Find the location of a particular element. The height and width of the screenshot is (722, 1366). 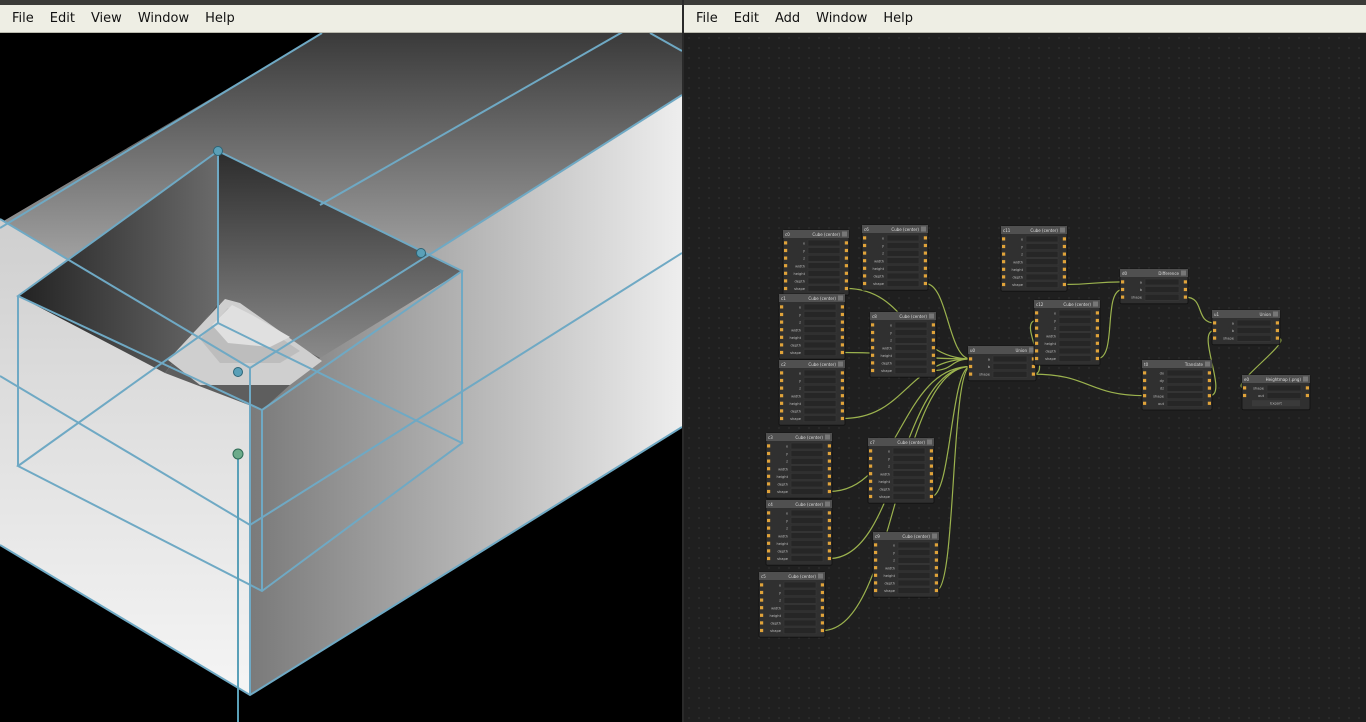

graph-node: c6 Cube (center)xyzwidthheightdepthshape is located at coordinates (895, 257).